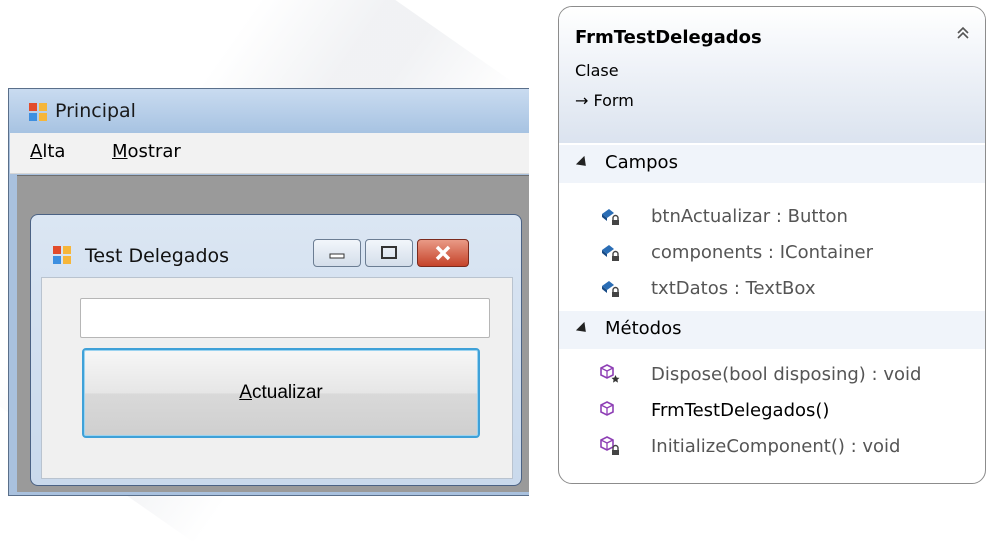 This screenshot has width=988, height=544. Describe the element at coordinates (740, 410) in the screenshot. I see `member-label: FrmTestDelegados()` at that location.